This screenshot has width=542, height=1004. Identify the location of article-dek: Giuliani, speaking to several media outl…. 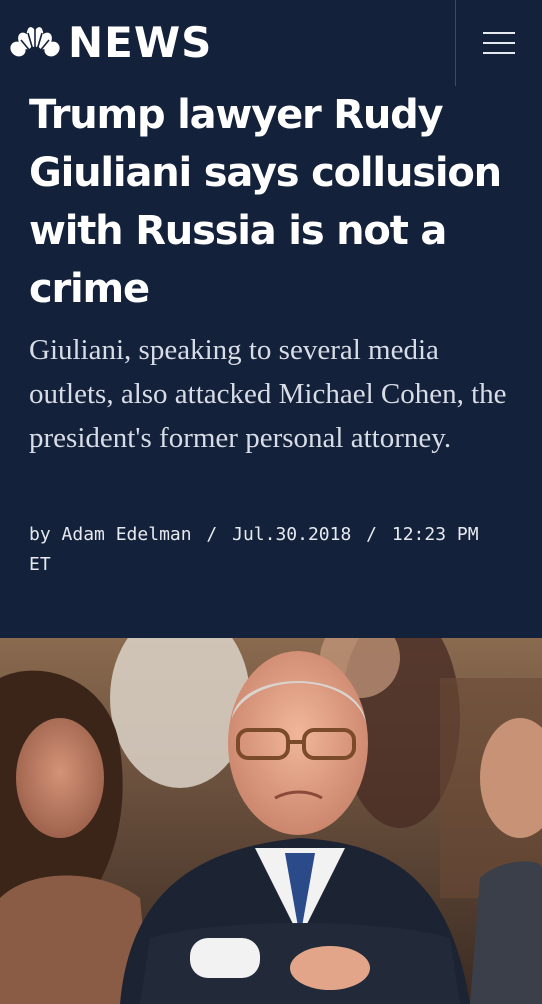
(268, 394).